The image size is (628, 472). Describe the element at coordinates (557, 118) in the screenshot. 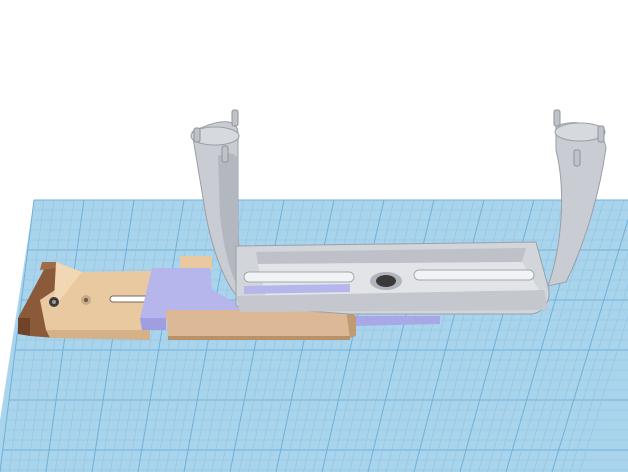

I see `pin-right-back` at that location.